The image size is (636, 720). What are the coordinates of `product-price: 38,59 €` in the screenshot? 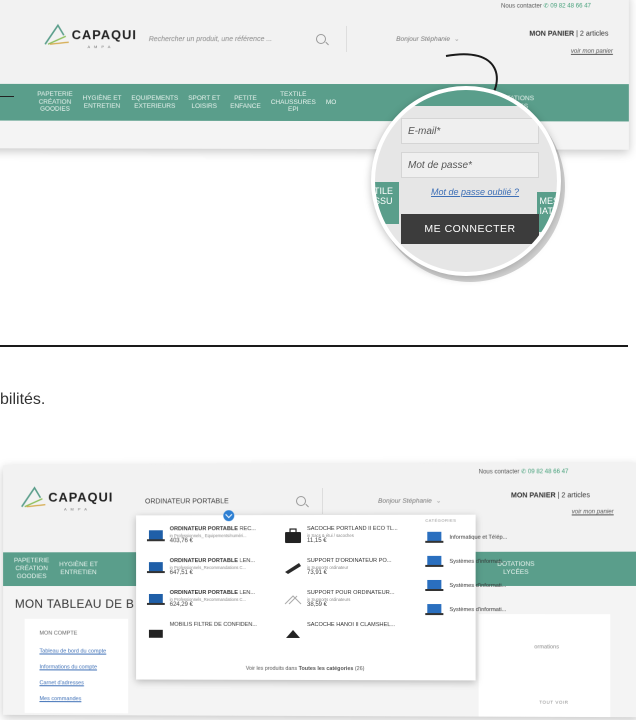 It's located at (317, 605).